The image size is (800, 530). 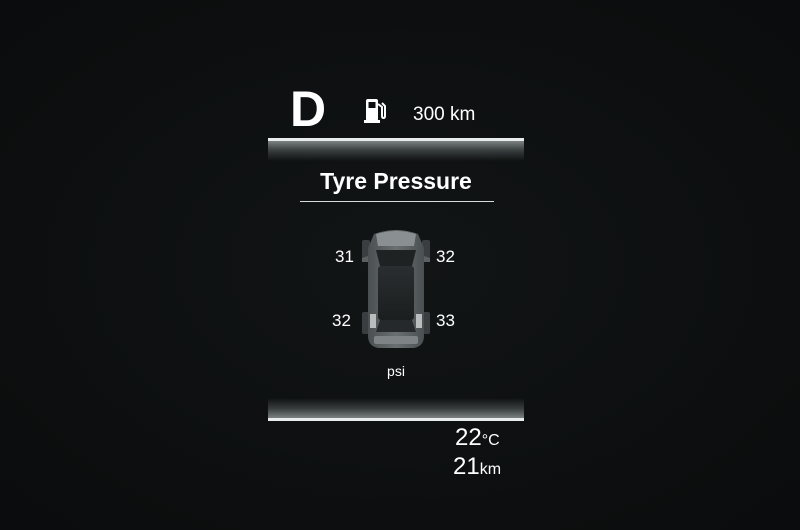 I want to click on fuel-range-readout: 300 km, so click(x=444, y=114).